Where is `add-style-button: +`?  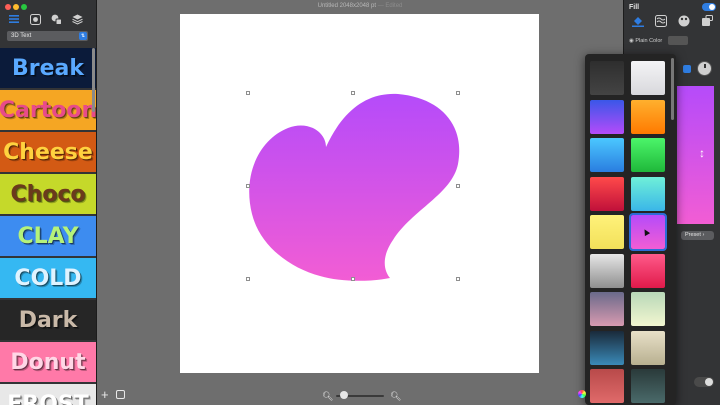 add-style-button: + is located at coordinates (105, 394).